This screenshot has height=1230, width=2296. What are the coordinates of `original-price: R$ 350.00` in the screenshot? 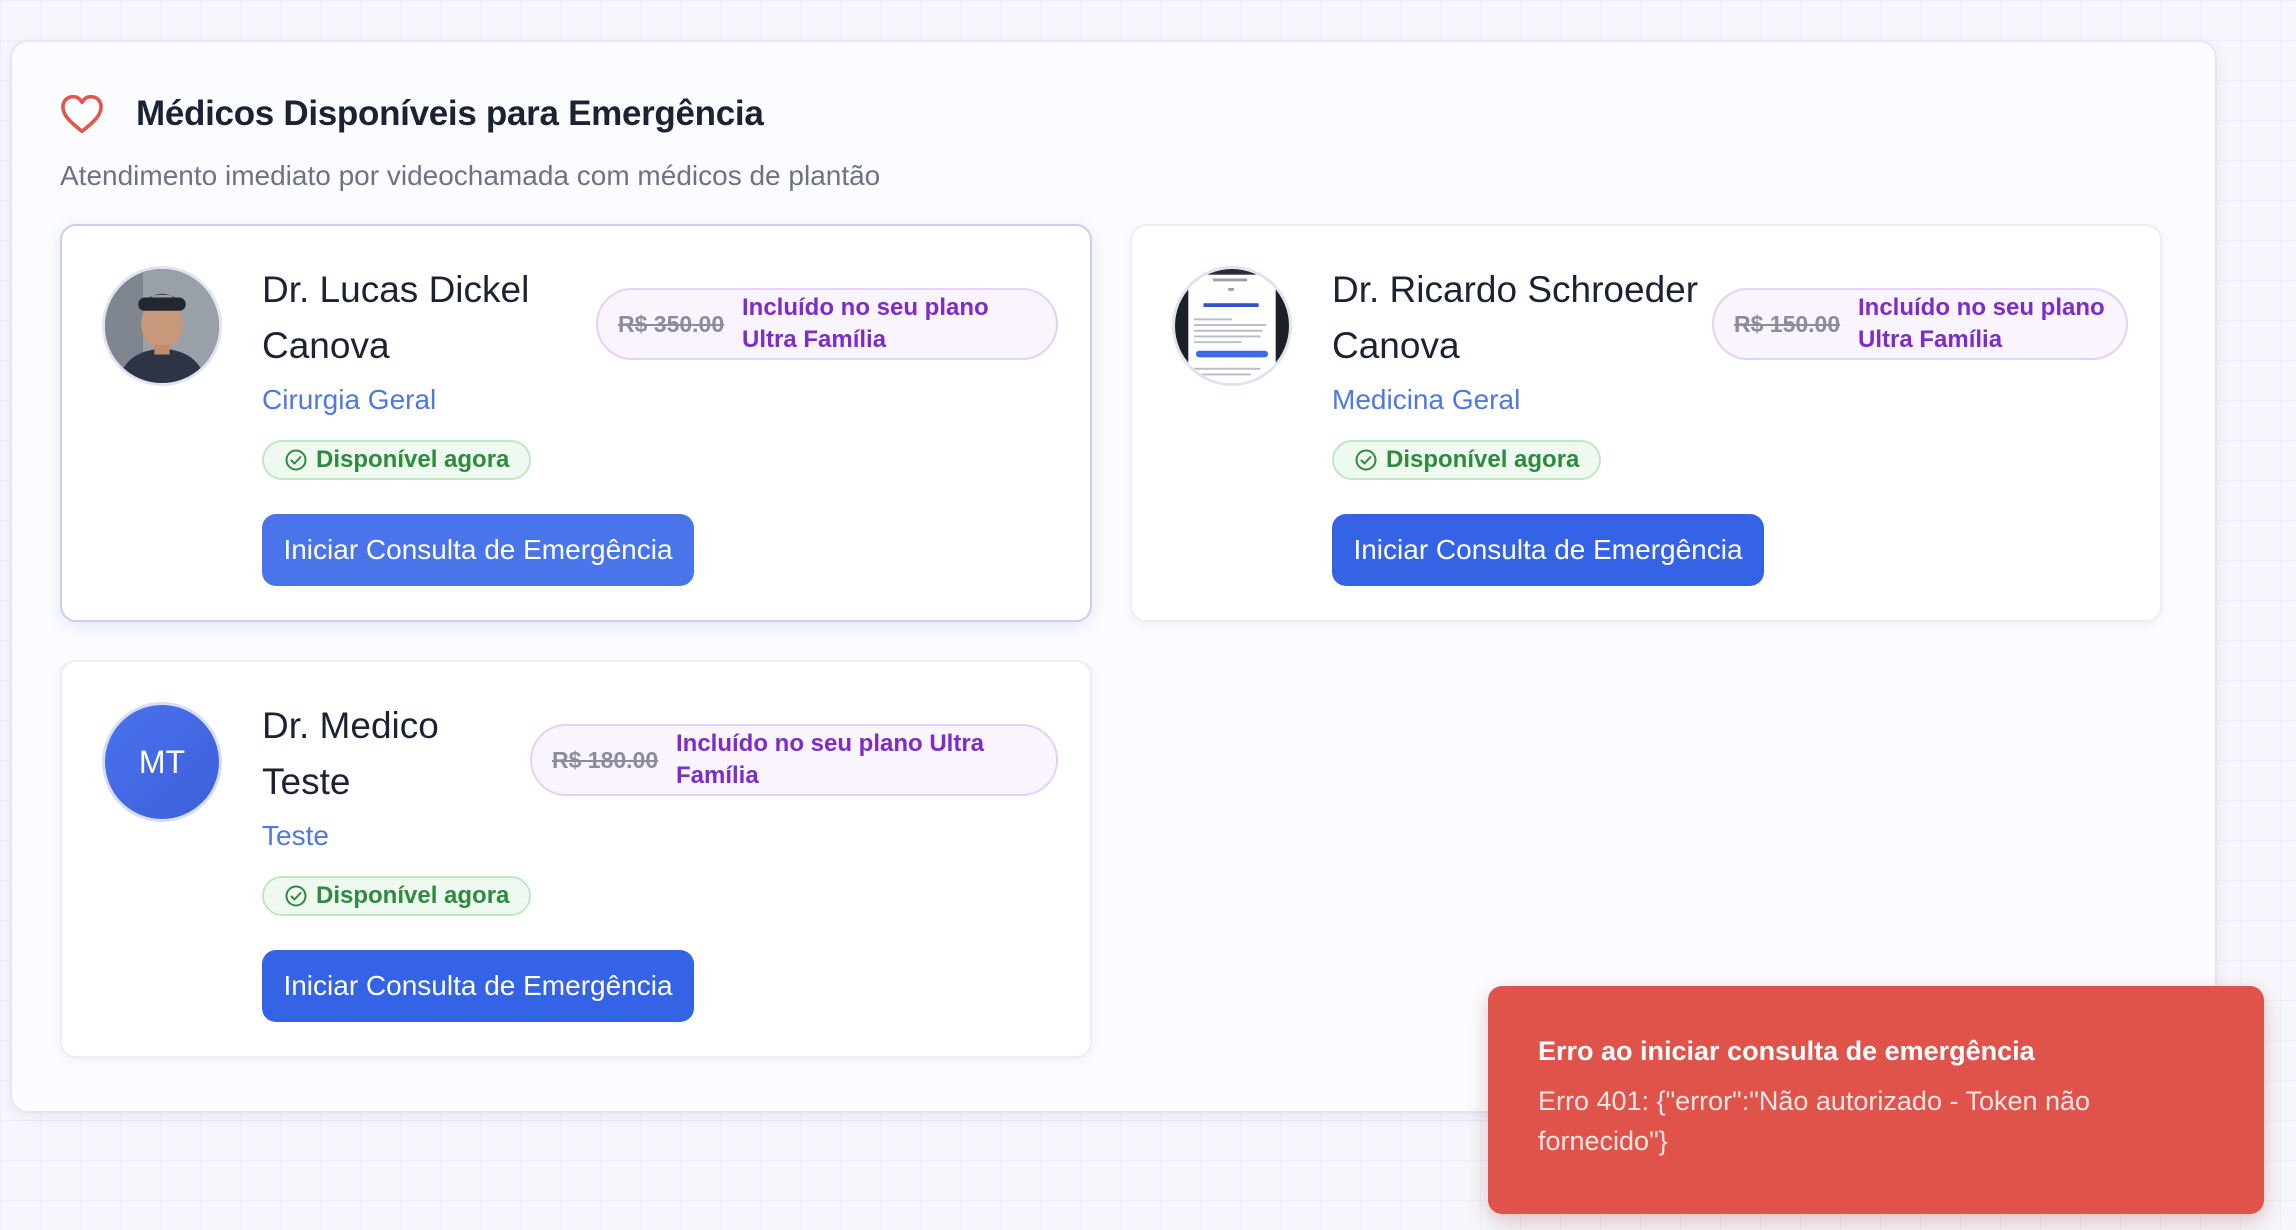 It's located at (671, 324).